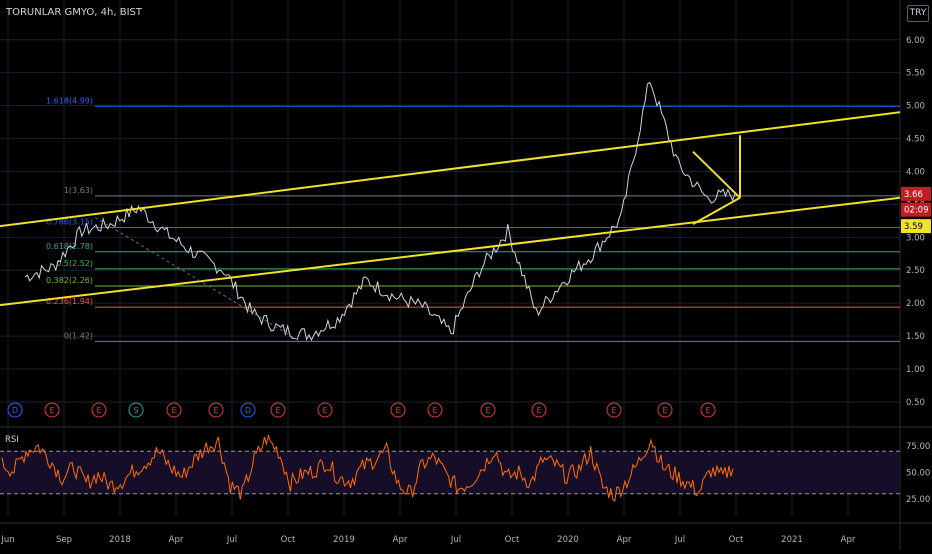 The height and width of the screenshot is (554, 932). Describe the element at coordinates (916, 211) in the screenshot. I see `price-axis-label: 02:09` at that location.